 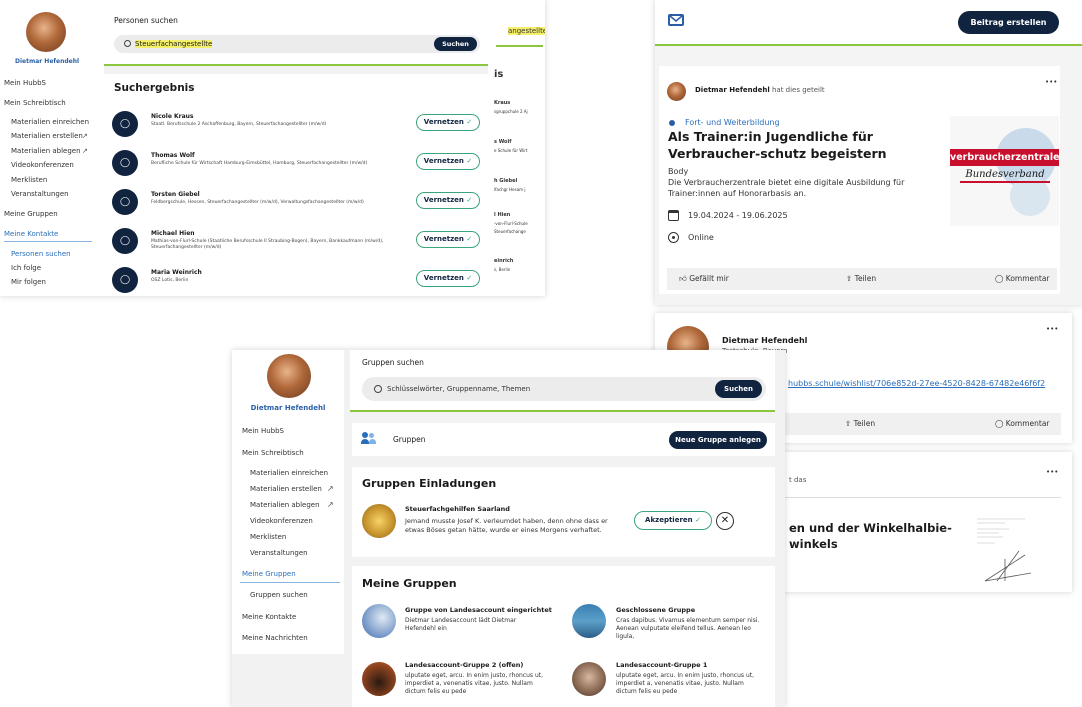 What do you see at coordinates (173, 155) in the screenshot?
I see `person-name: Thomas Wolf` at bounding box center [173, 155].